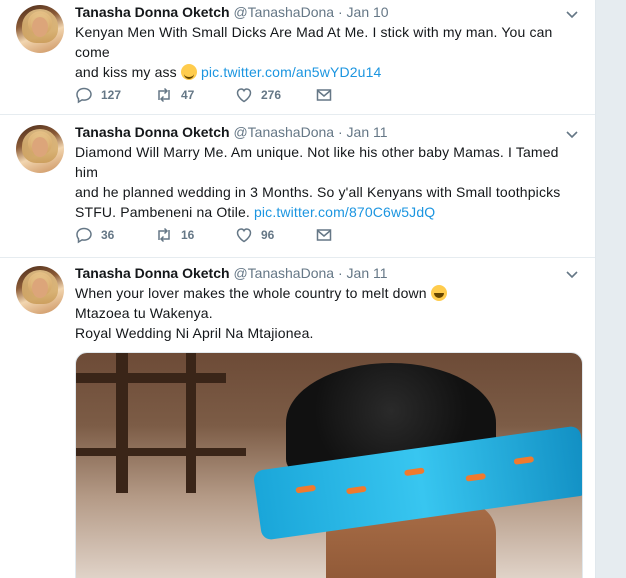 Image resolution: width=626 pixels, height=578 pixels. What do you see at coordinates (188, 72) in the screenshot?
I see `blush-emoji-icon` at bounding box center [188, 72].